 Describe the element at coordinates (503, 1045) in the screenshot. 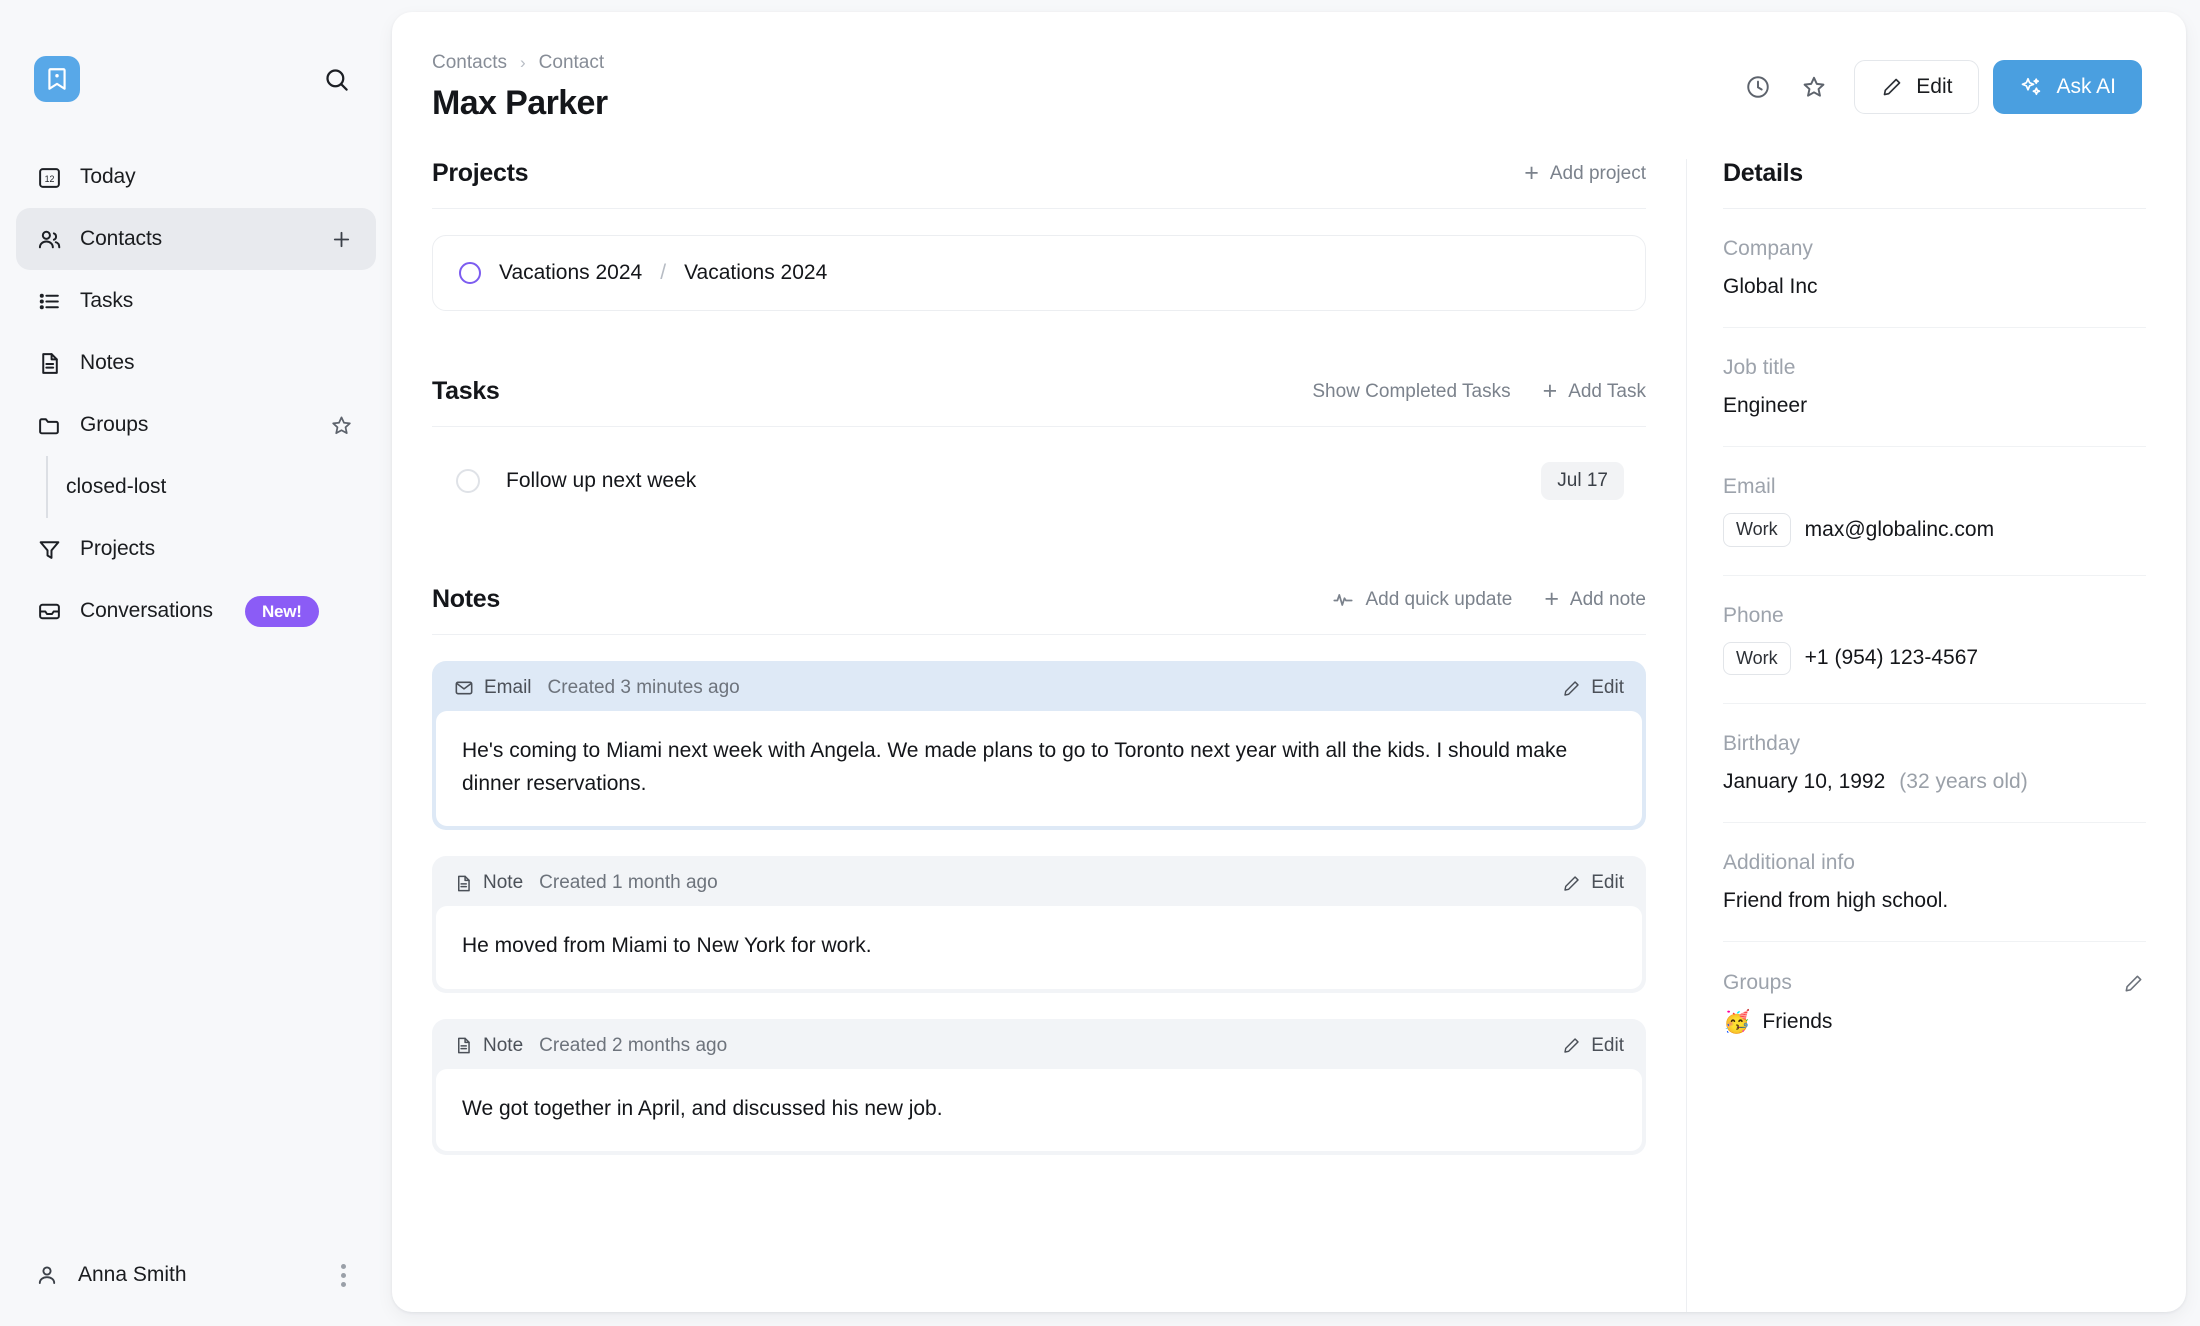

I see `note-kind-label: Note` at that location.